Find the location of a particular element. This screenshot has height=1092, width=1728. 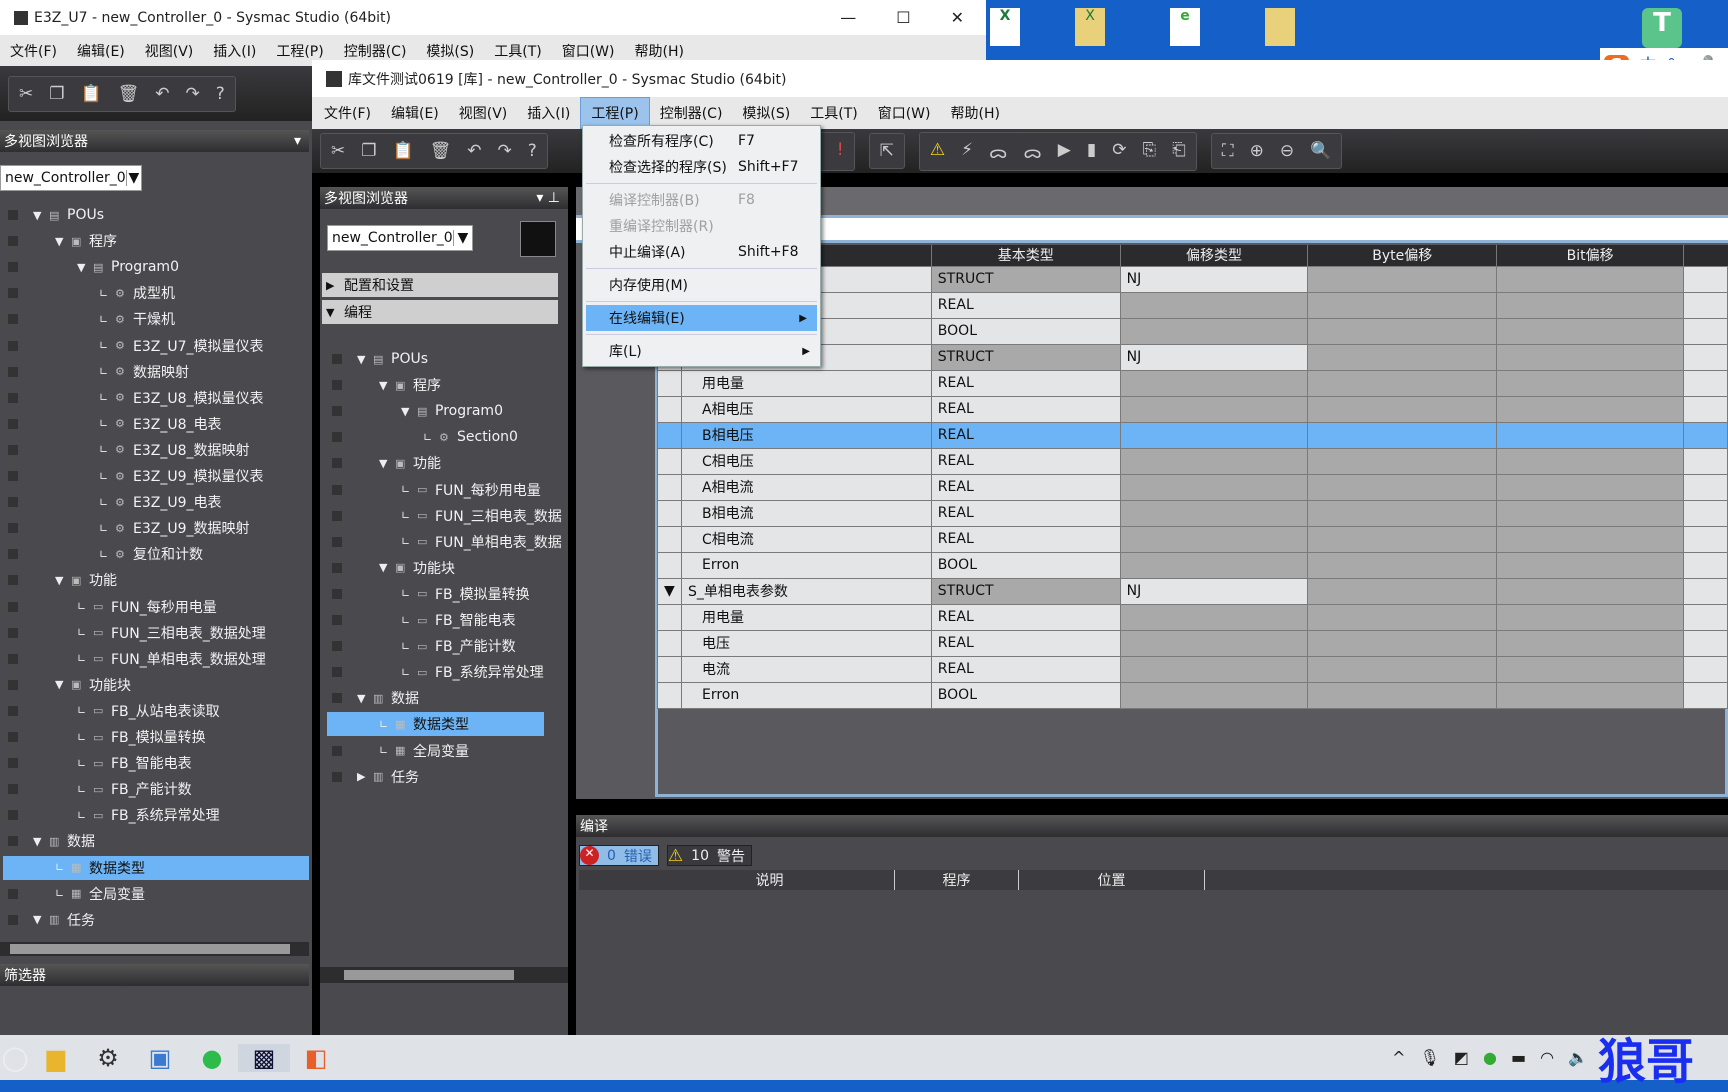

excel-desktop-icon: X is located at coordinates (1005, 27).